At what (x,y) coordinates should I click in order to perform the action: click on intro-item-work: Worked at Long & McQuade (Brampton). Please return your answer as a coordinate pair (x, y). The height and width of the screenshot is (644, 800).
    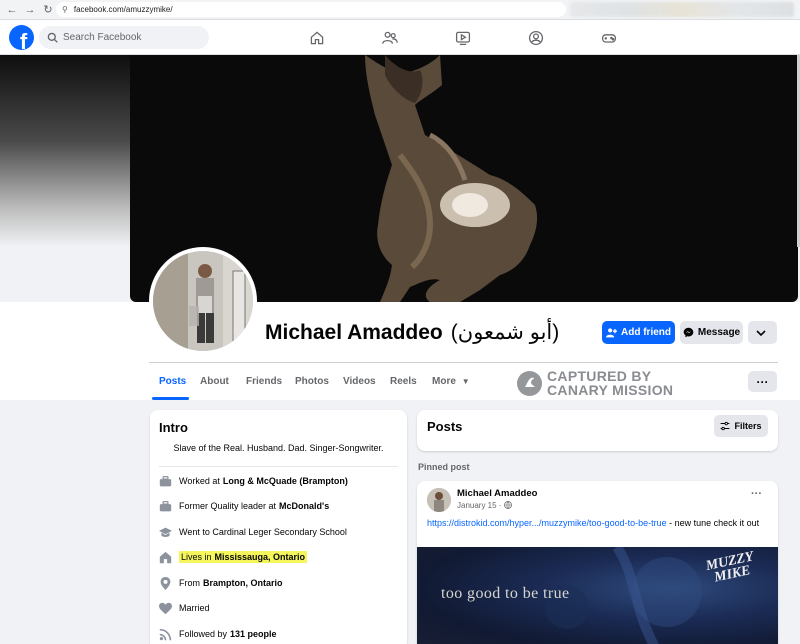
    Looking at the image, I should click on (253, 481).